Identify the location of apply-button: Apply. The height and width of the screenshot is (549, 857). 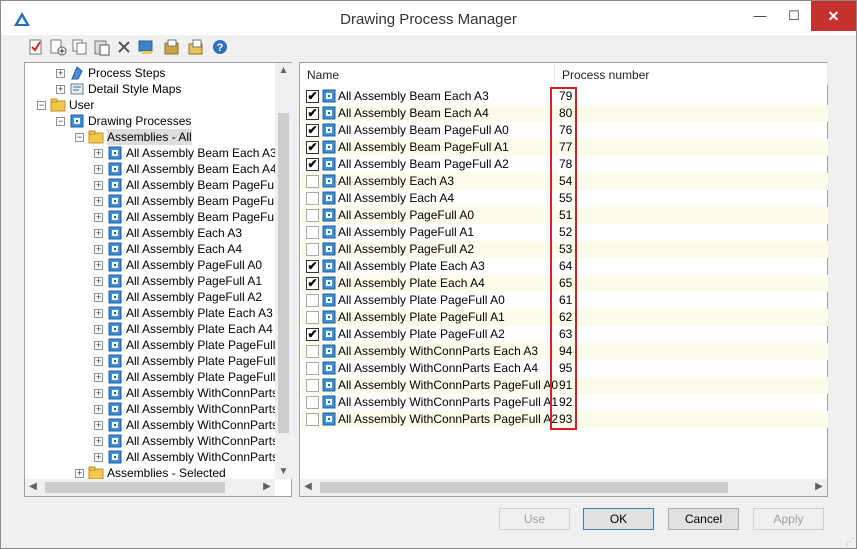
(788, 519).